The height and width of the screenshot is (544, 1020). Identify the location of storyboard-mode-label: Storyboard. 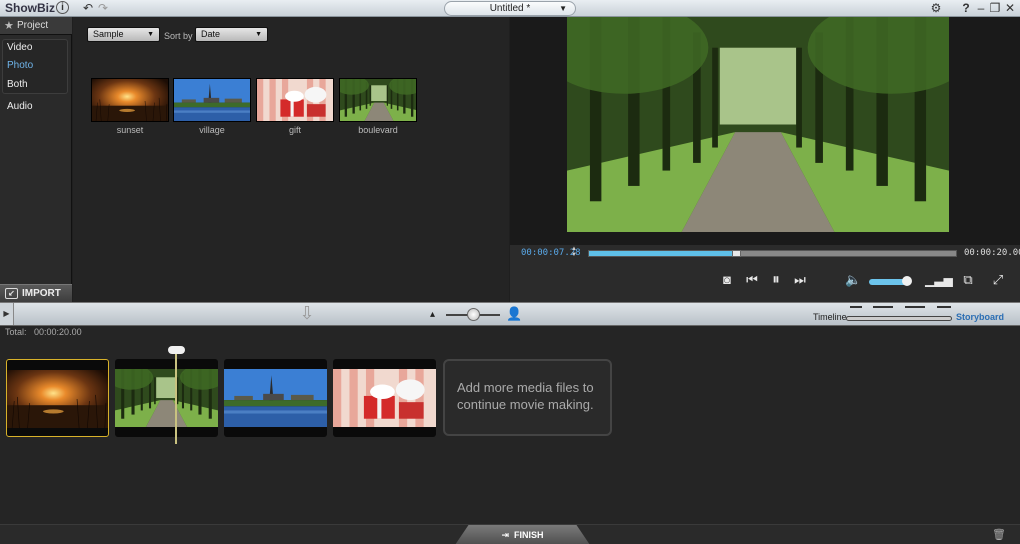
(980, 317).